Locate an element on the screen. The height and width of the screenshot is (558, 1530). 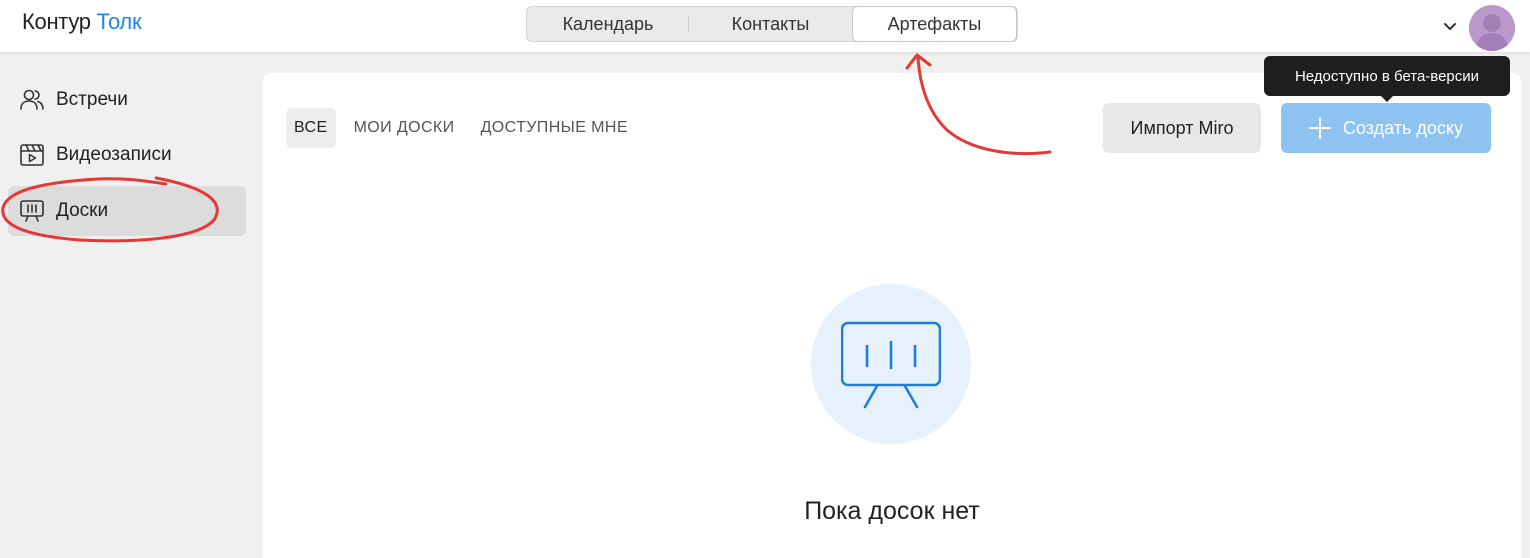
sidebar-item-recordings: Видеозаписи is located at coordinates (127, 155).